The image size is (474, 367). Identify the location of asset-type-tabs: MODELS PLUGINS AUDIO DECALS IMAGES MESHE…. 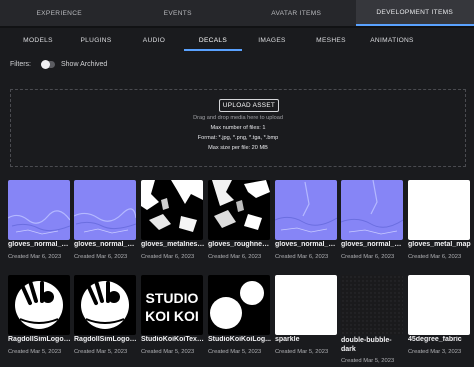
(237, 41).